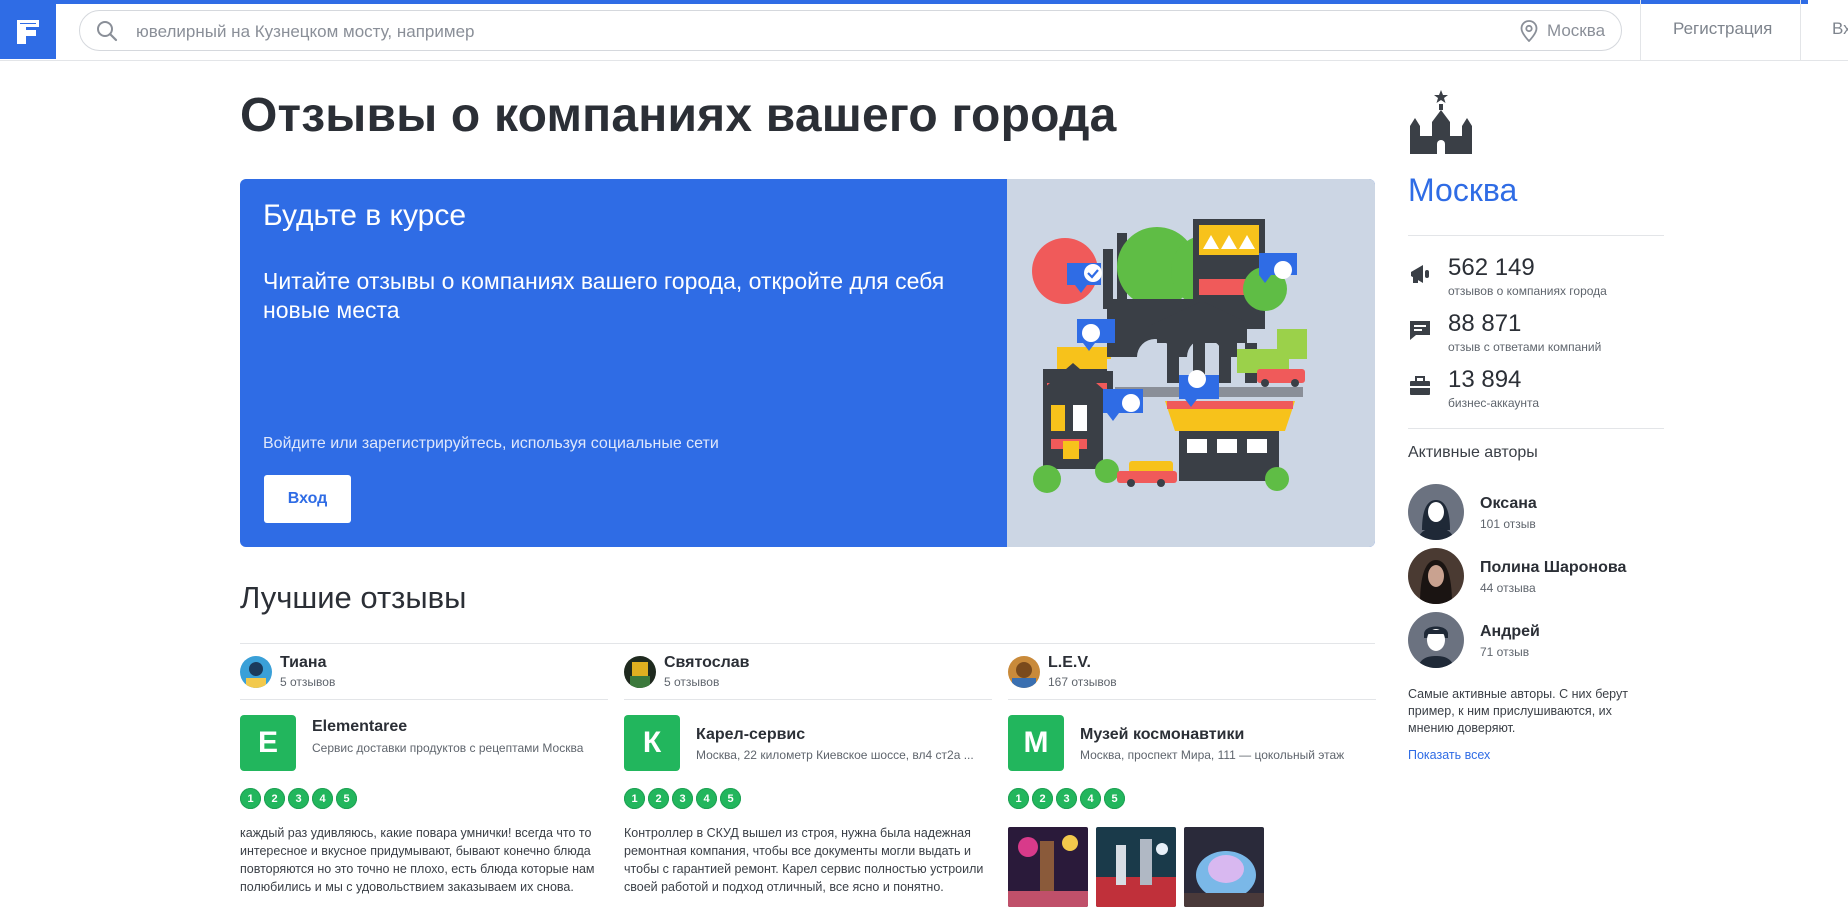  What do you see at coordinates (1473, 452) in the screenshot?
I see `active-authors-title: Активные авторы` at bounding box center [1473, 452].